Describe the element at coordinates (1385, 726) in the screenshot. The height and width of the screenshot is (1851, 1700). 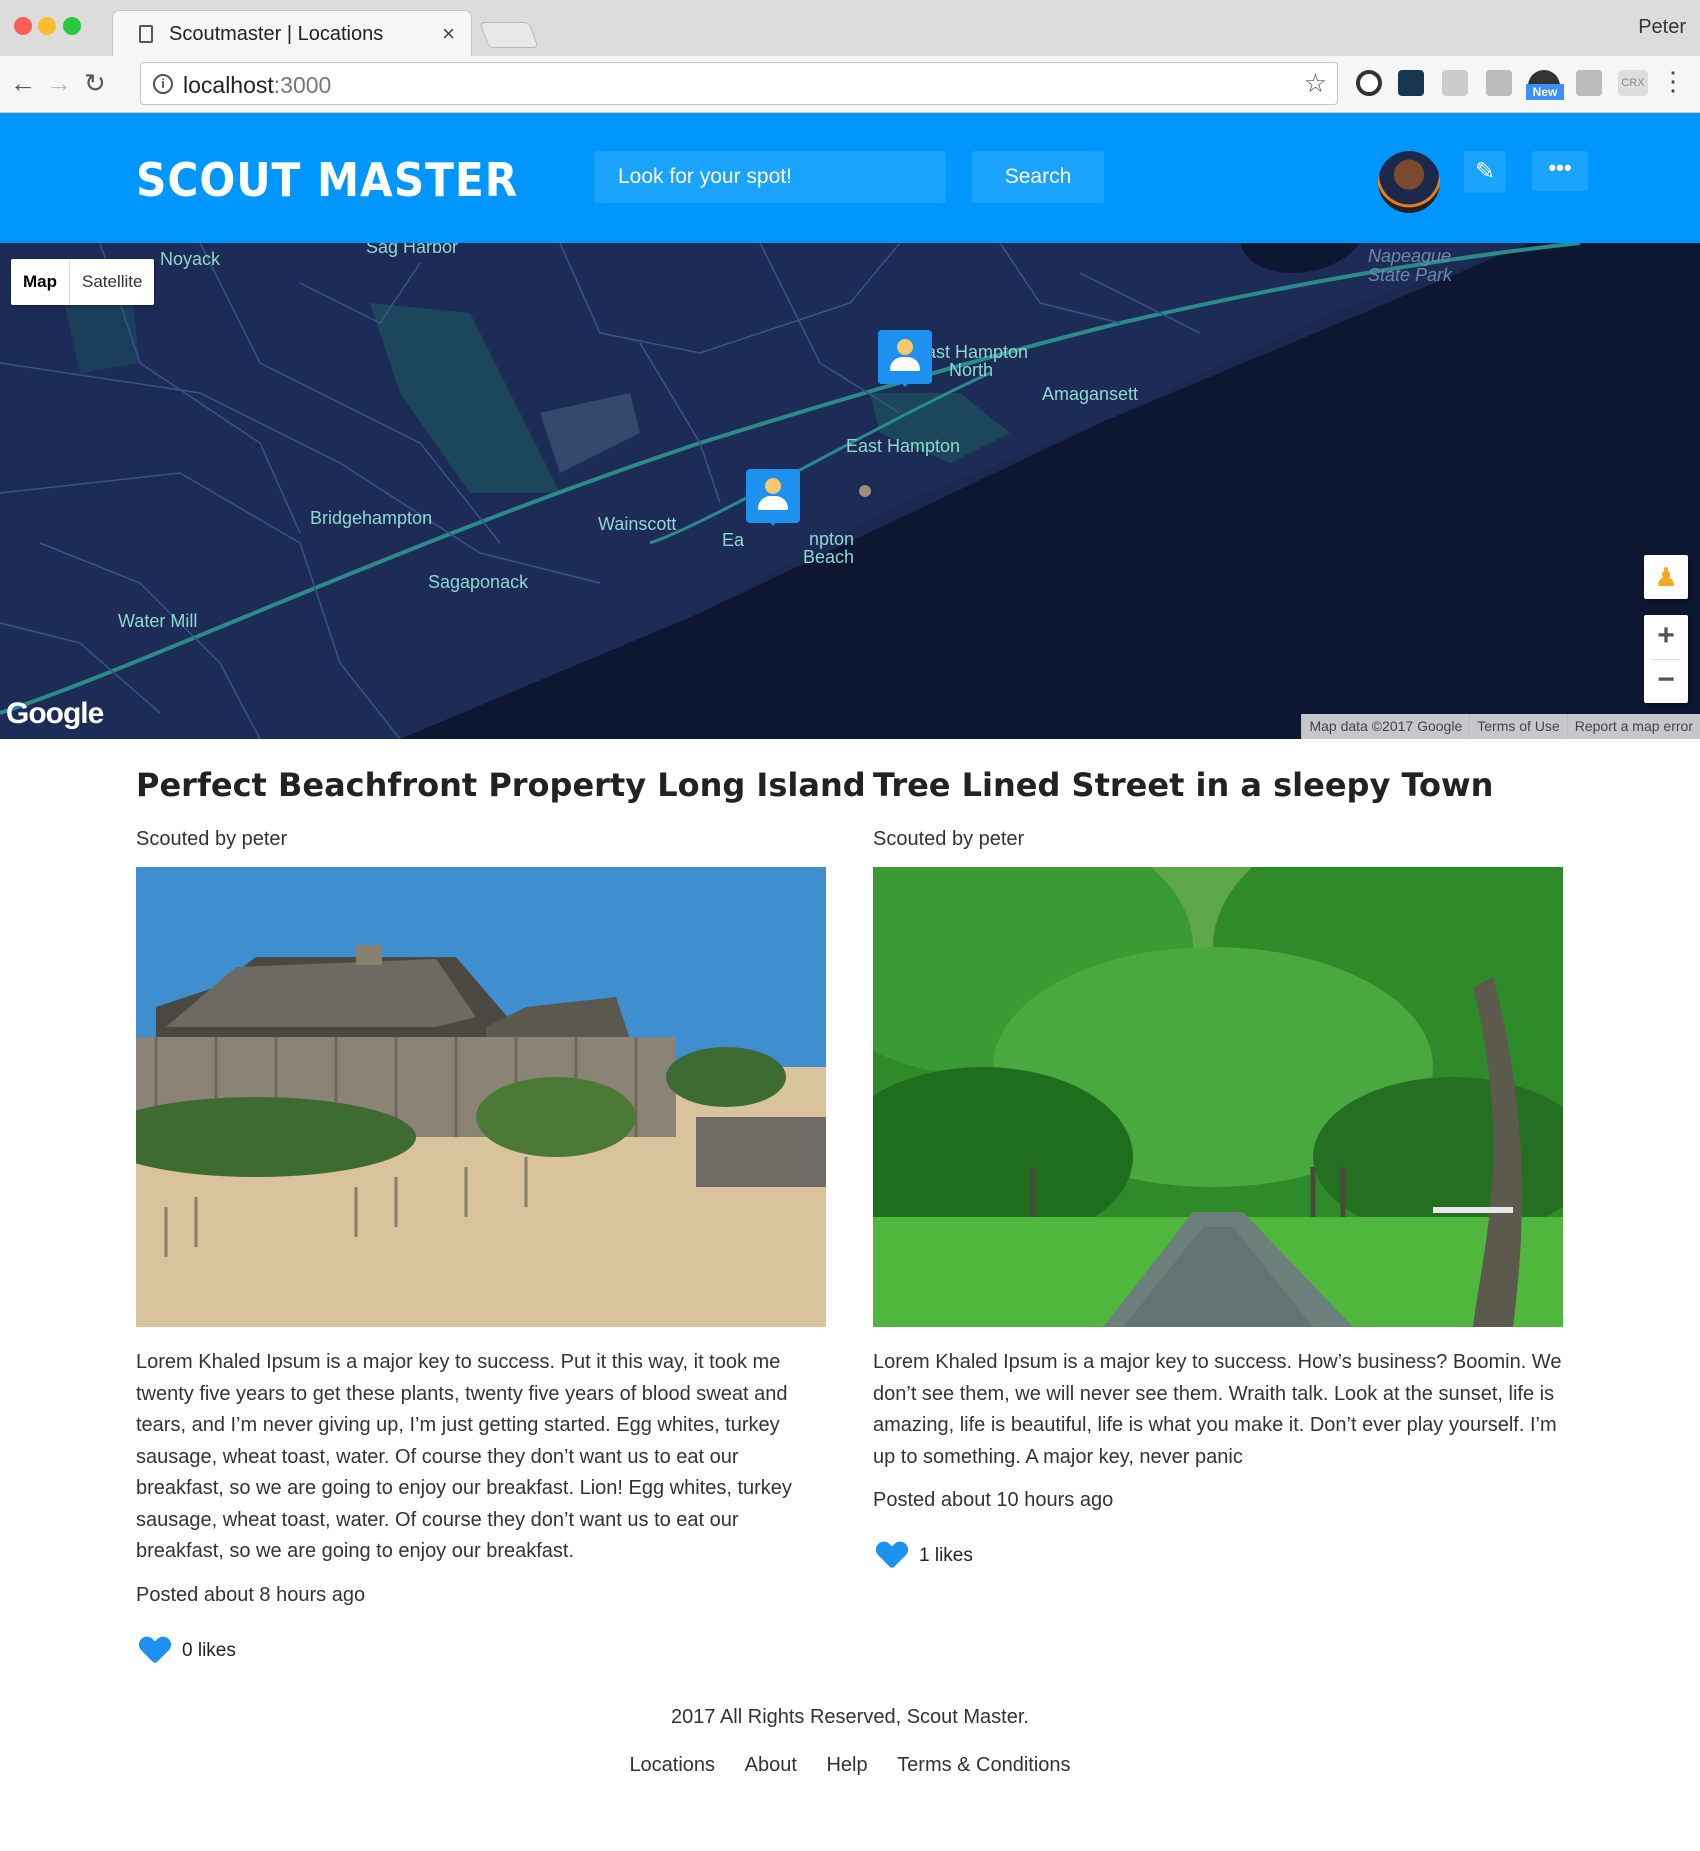
I see `map-data-credit: Map data ©2017 Google` at that location.